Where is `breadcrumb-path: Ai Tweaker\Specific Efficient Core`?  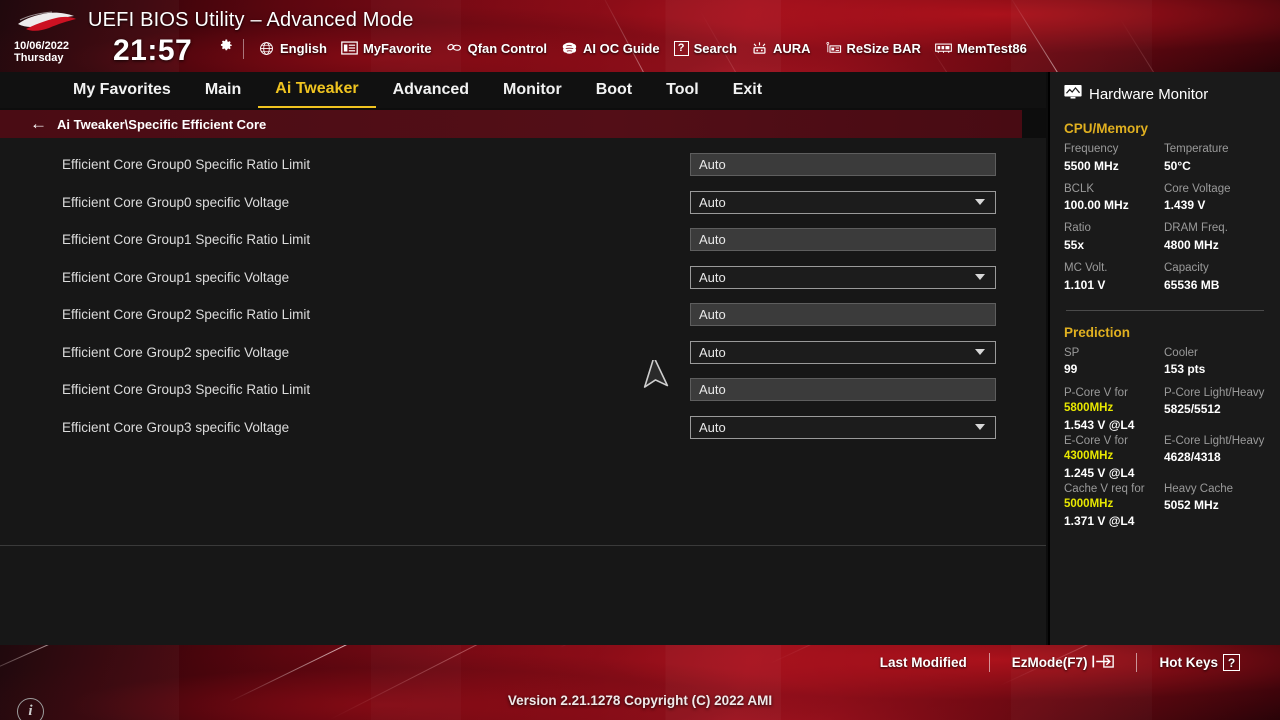 breadcrumb-path: Ai Tweaker\Specific Efficient Core is located at coordinates (162, 124).